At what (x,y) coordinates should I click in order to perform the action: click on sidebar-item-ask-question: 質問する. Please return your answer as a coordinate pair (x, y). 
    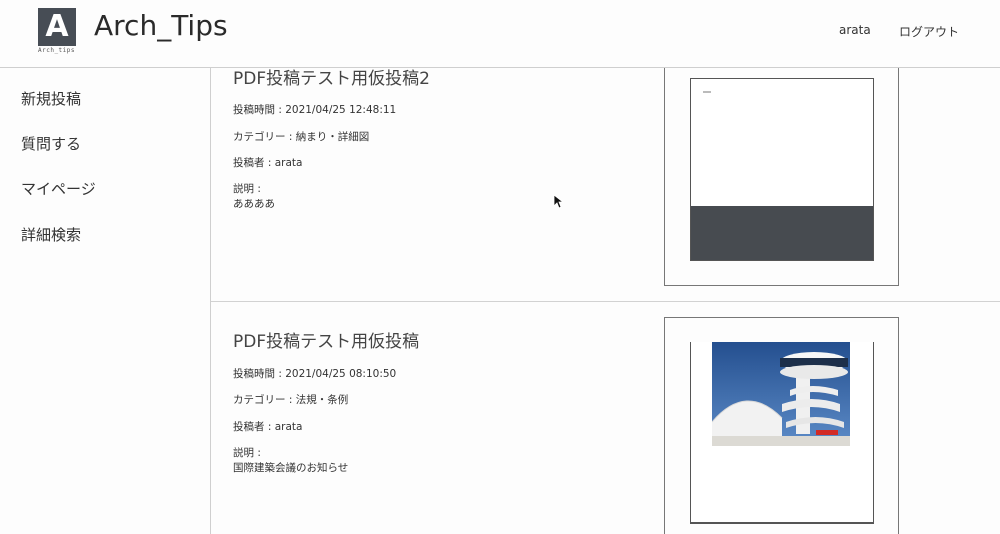
    Looking at the image, I should click on (51, 143).